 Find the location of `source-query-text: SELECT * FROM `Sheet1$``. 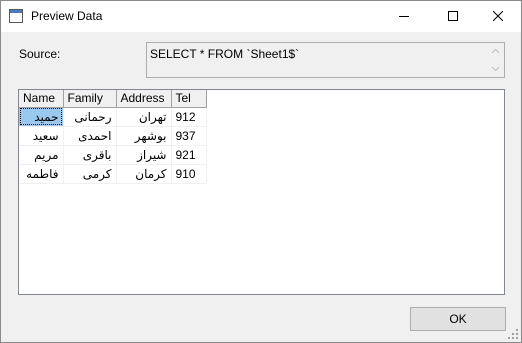

source-query-text: SELECT * FROM `Sheet1$` is located at coordinates (225, 54).